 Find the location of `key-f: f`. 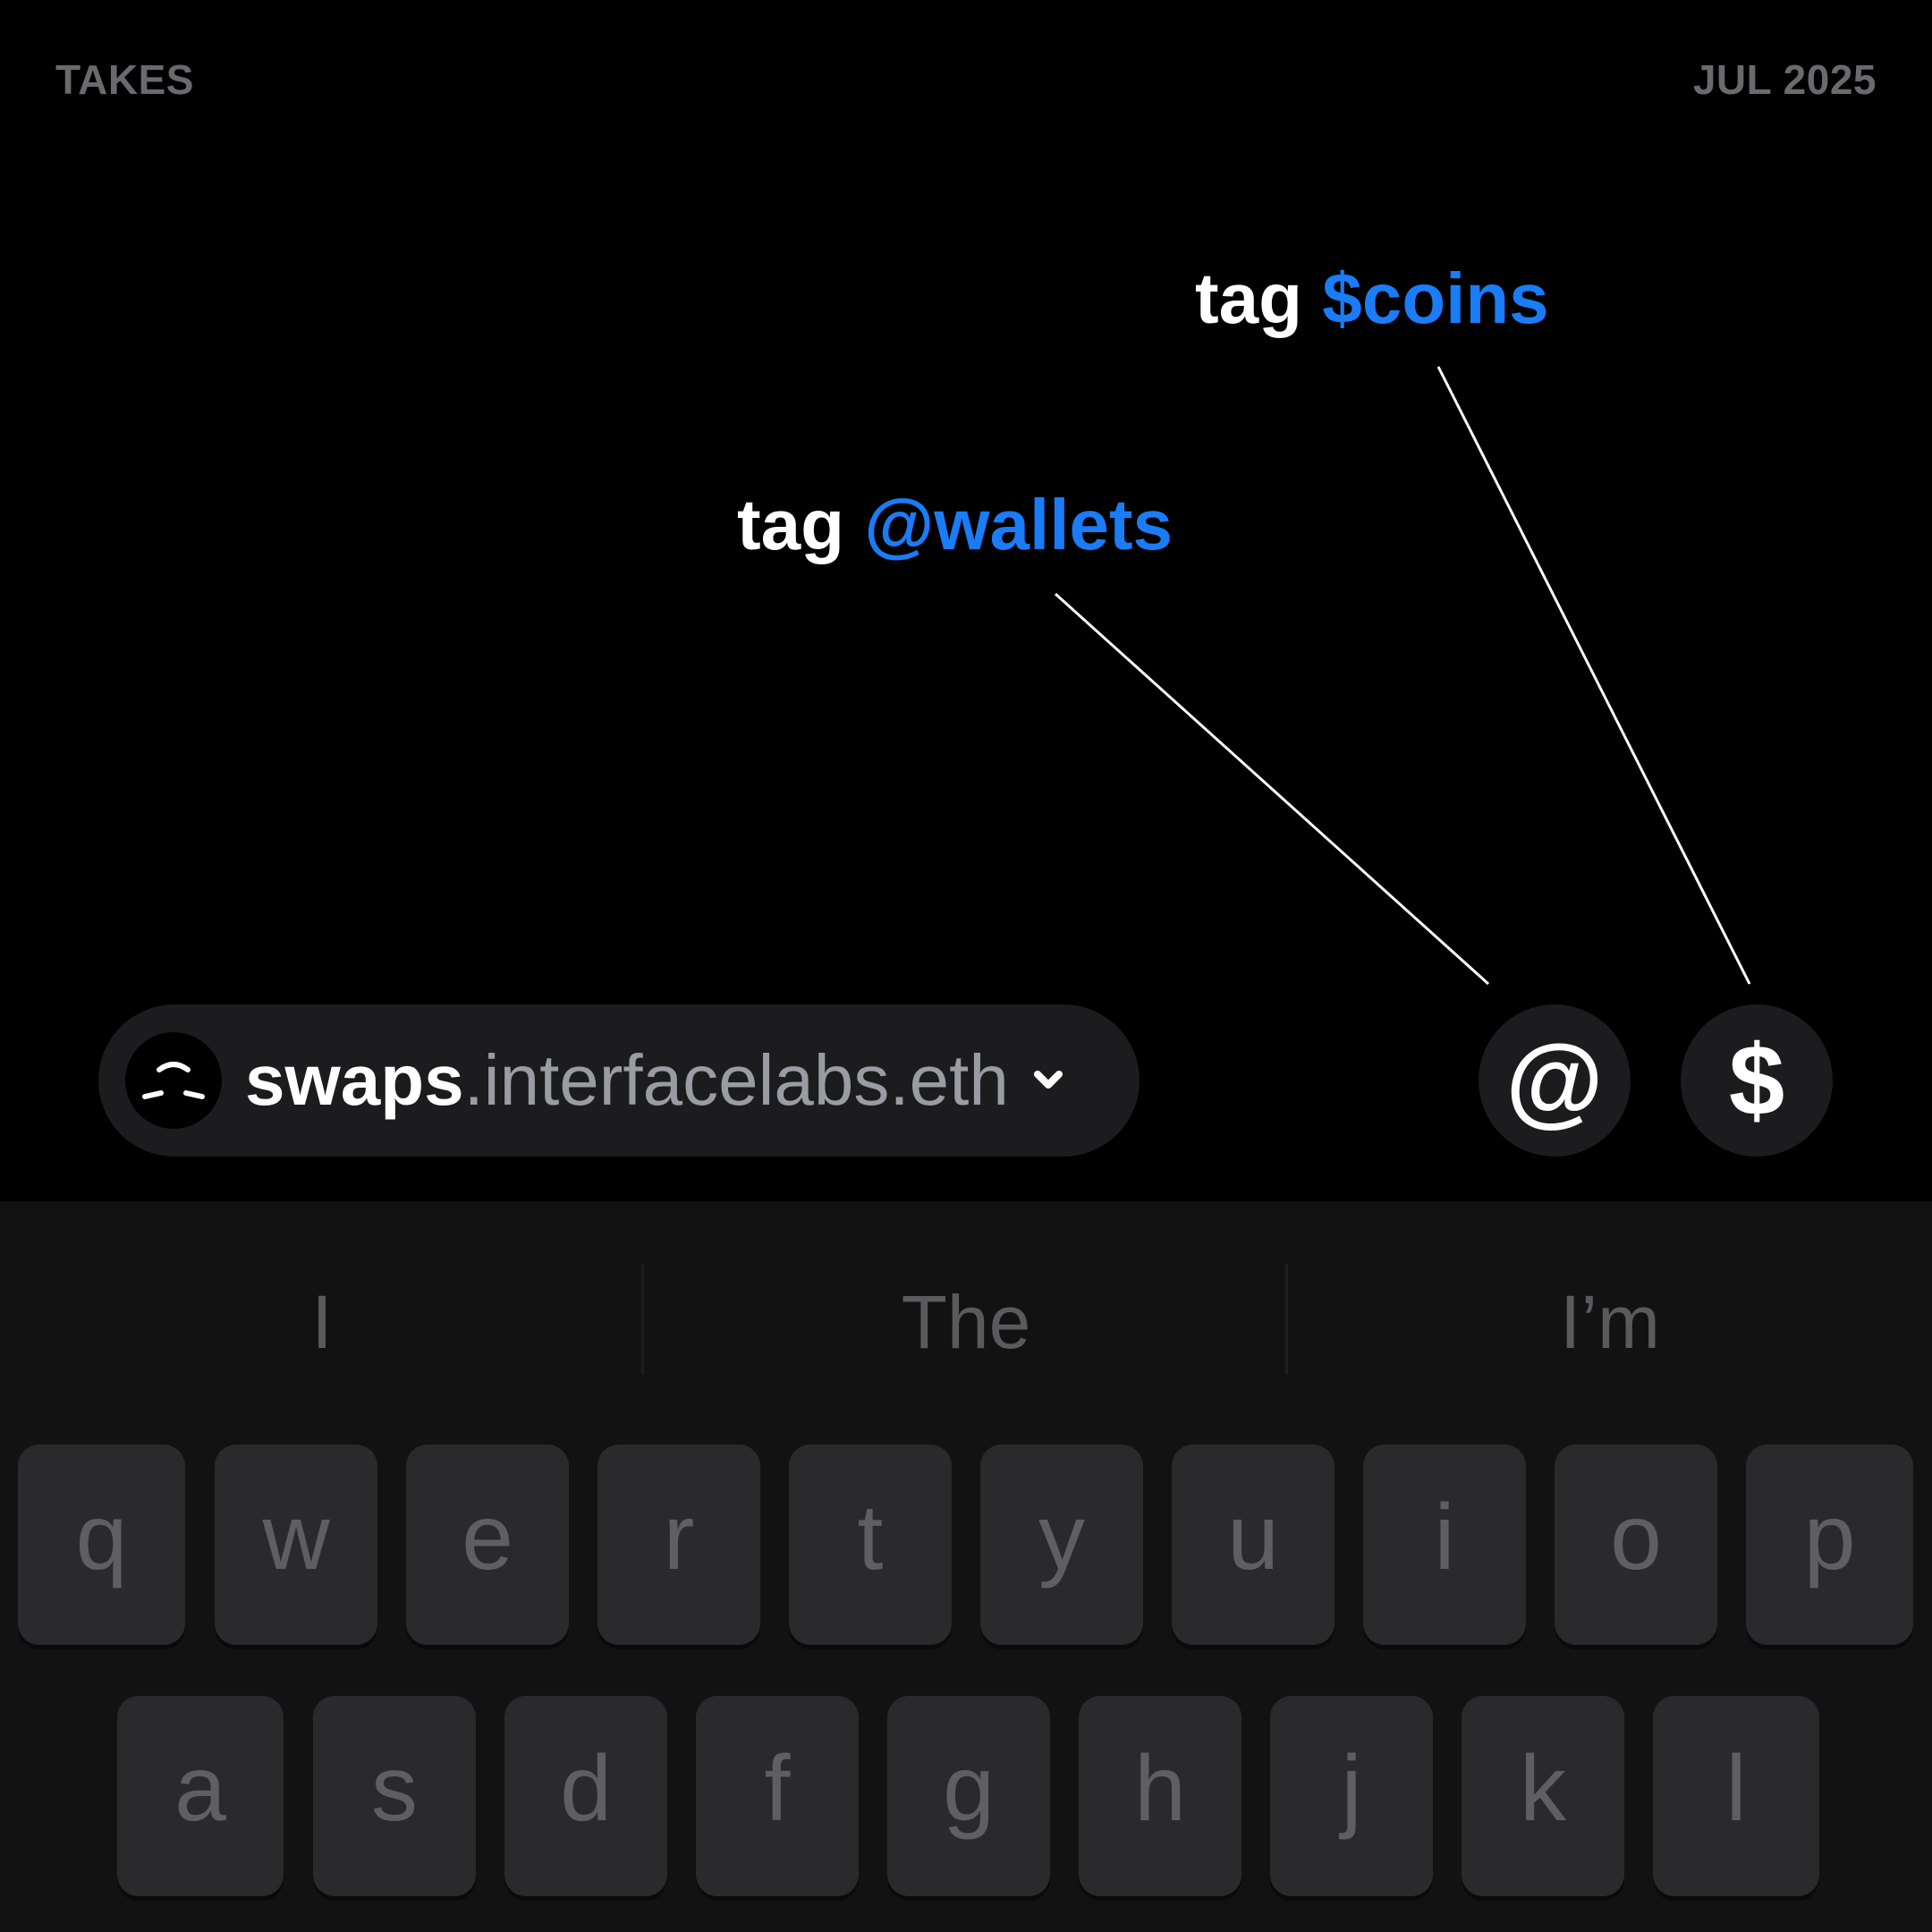

key-f: f is located at coordinates (777, 1796).